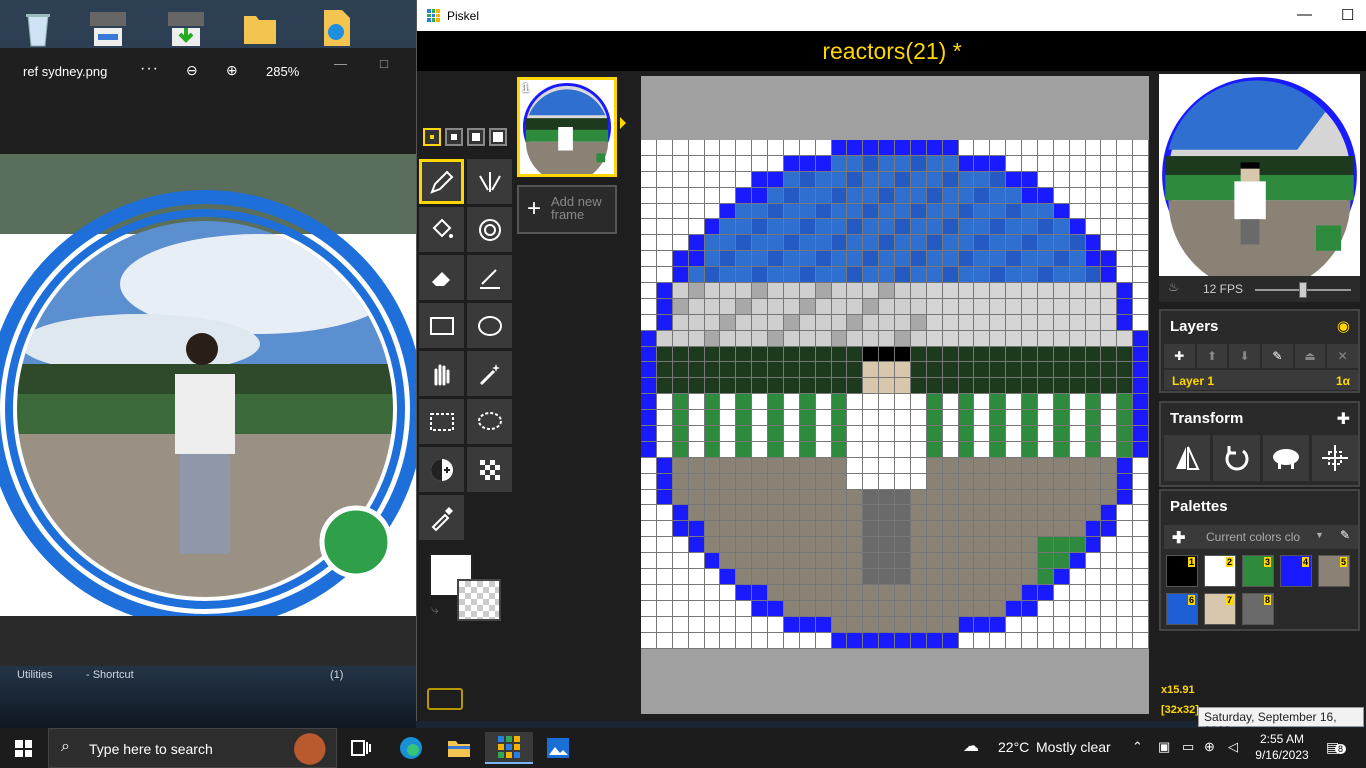  I want to click on chevron-down-icon: ▼, so click(1319, 535).